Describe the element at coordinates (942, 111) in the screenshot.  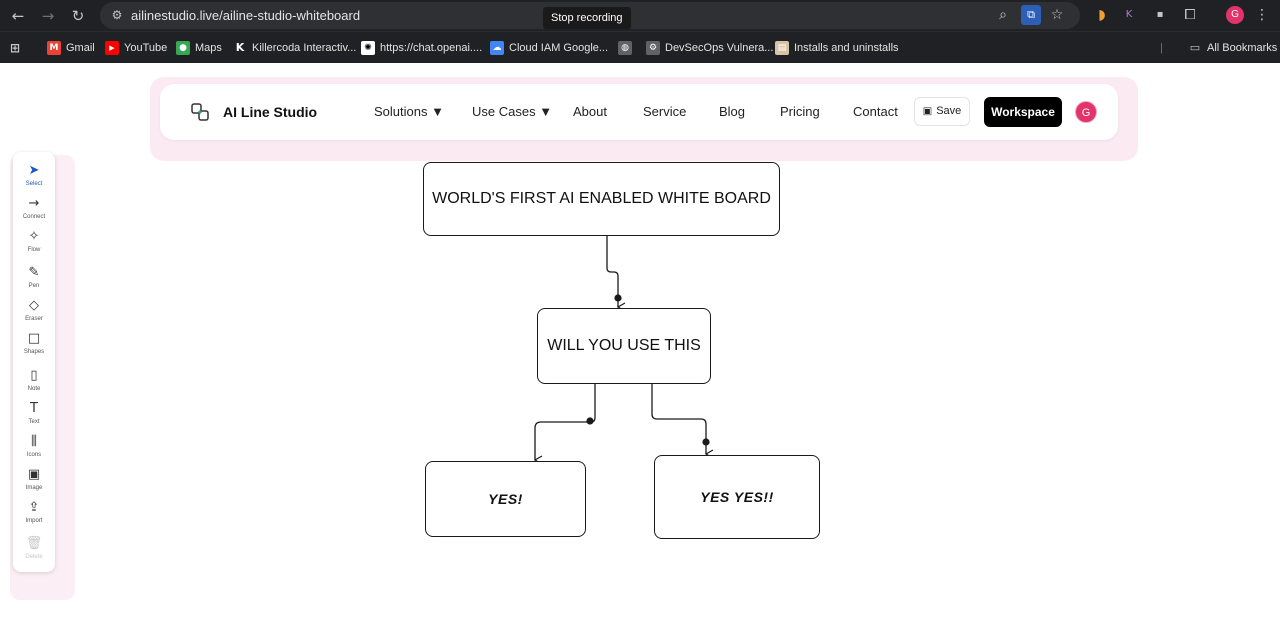
I see `save-button: ▣ Save` at that location.